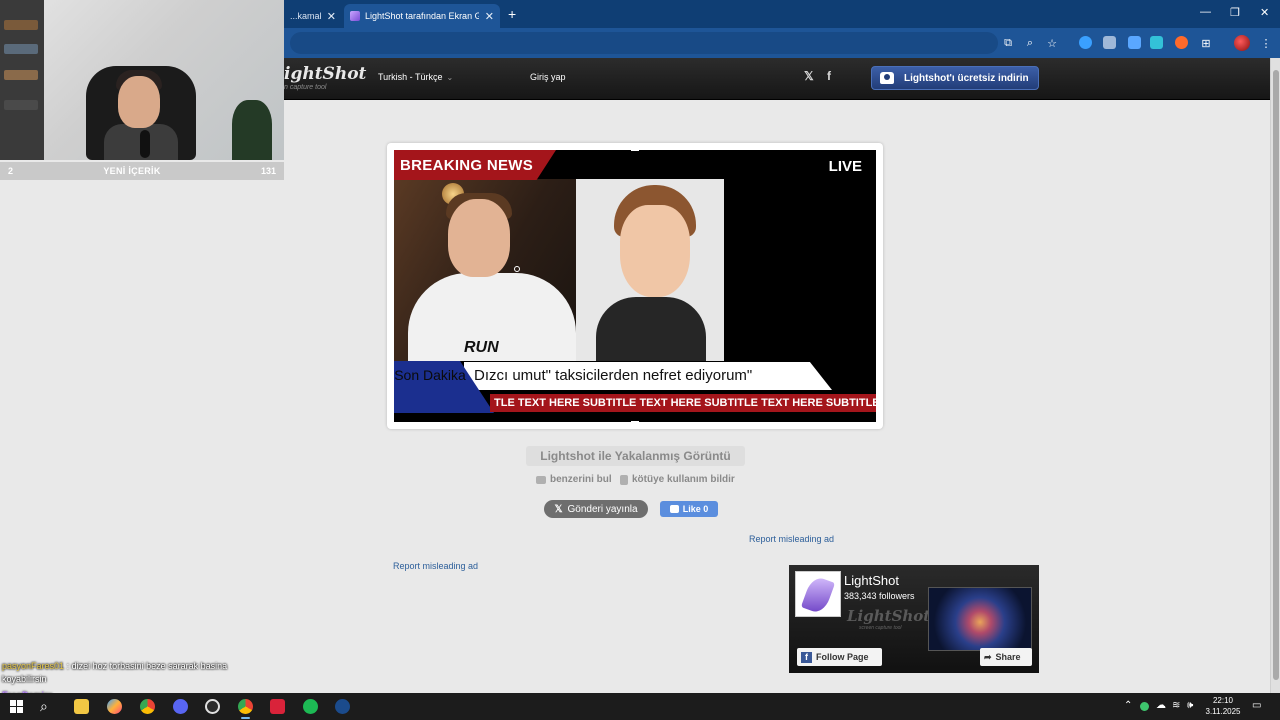 The width and height of the screenshot is (1280, 720). What do you see at coordinates (596, 509) in the screenshot?
I see `tweet-button: 𝕏 Gönderi yayınla` at bounding box center [596, 509].